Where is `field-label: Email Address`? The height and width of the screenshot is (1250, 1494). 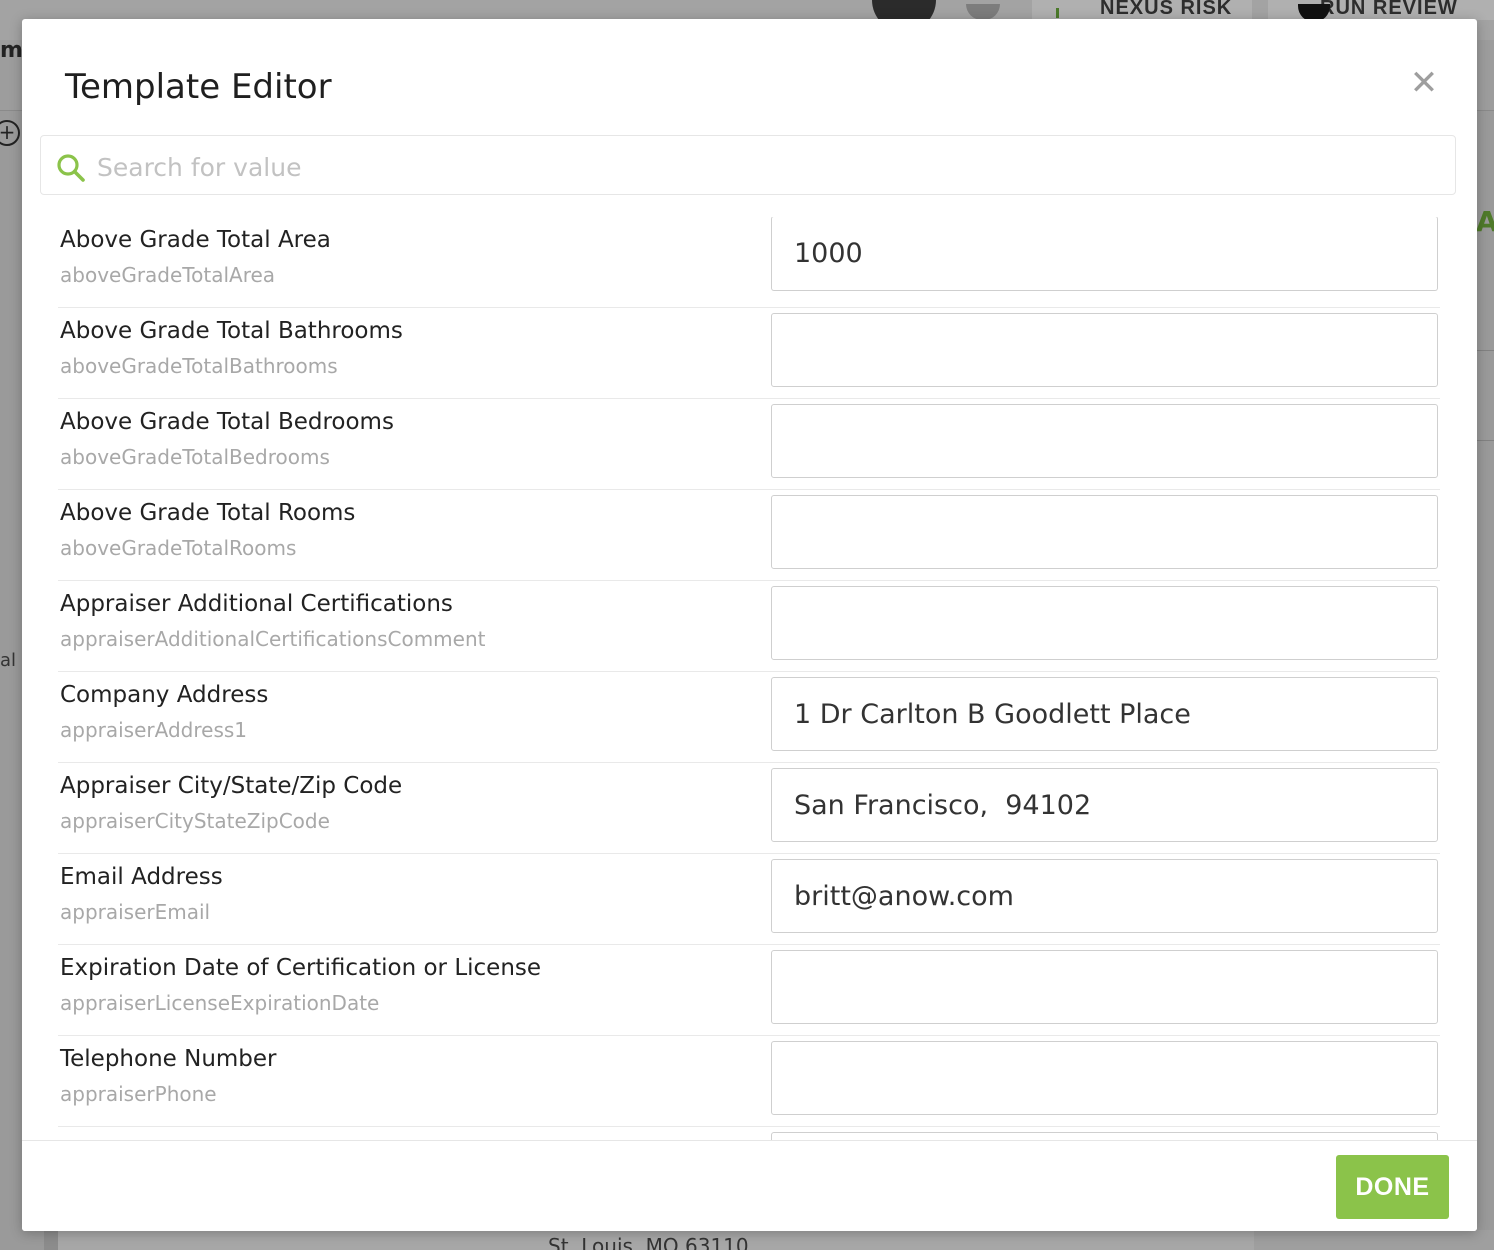
field-label: Email Address is located at coordinates (141, 877).